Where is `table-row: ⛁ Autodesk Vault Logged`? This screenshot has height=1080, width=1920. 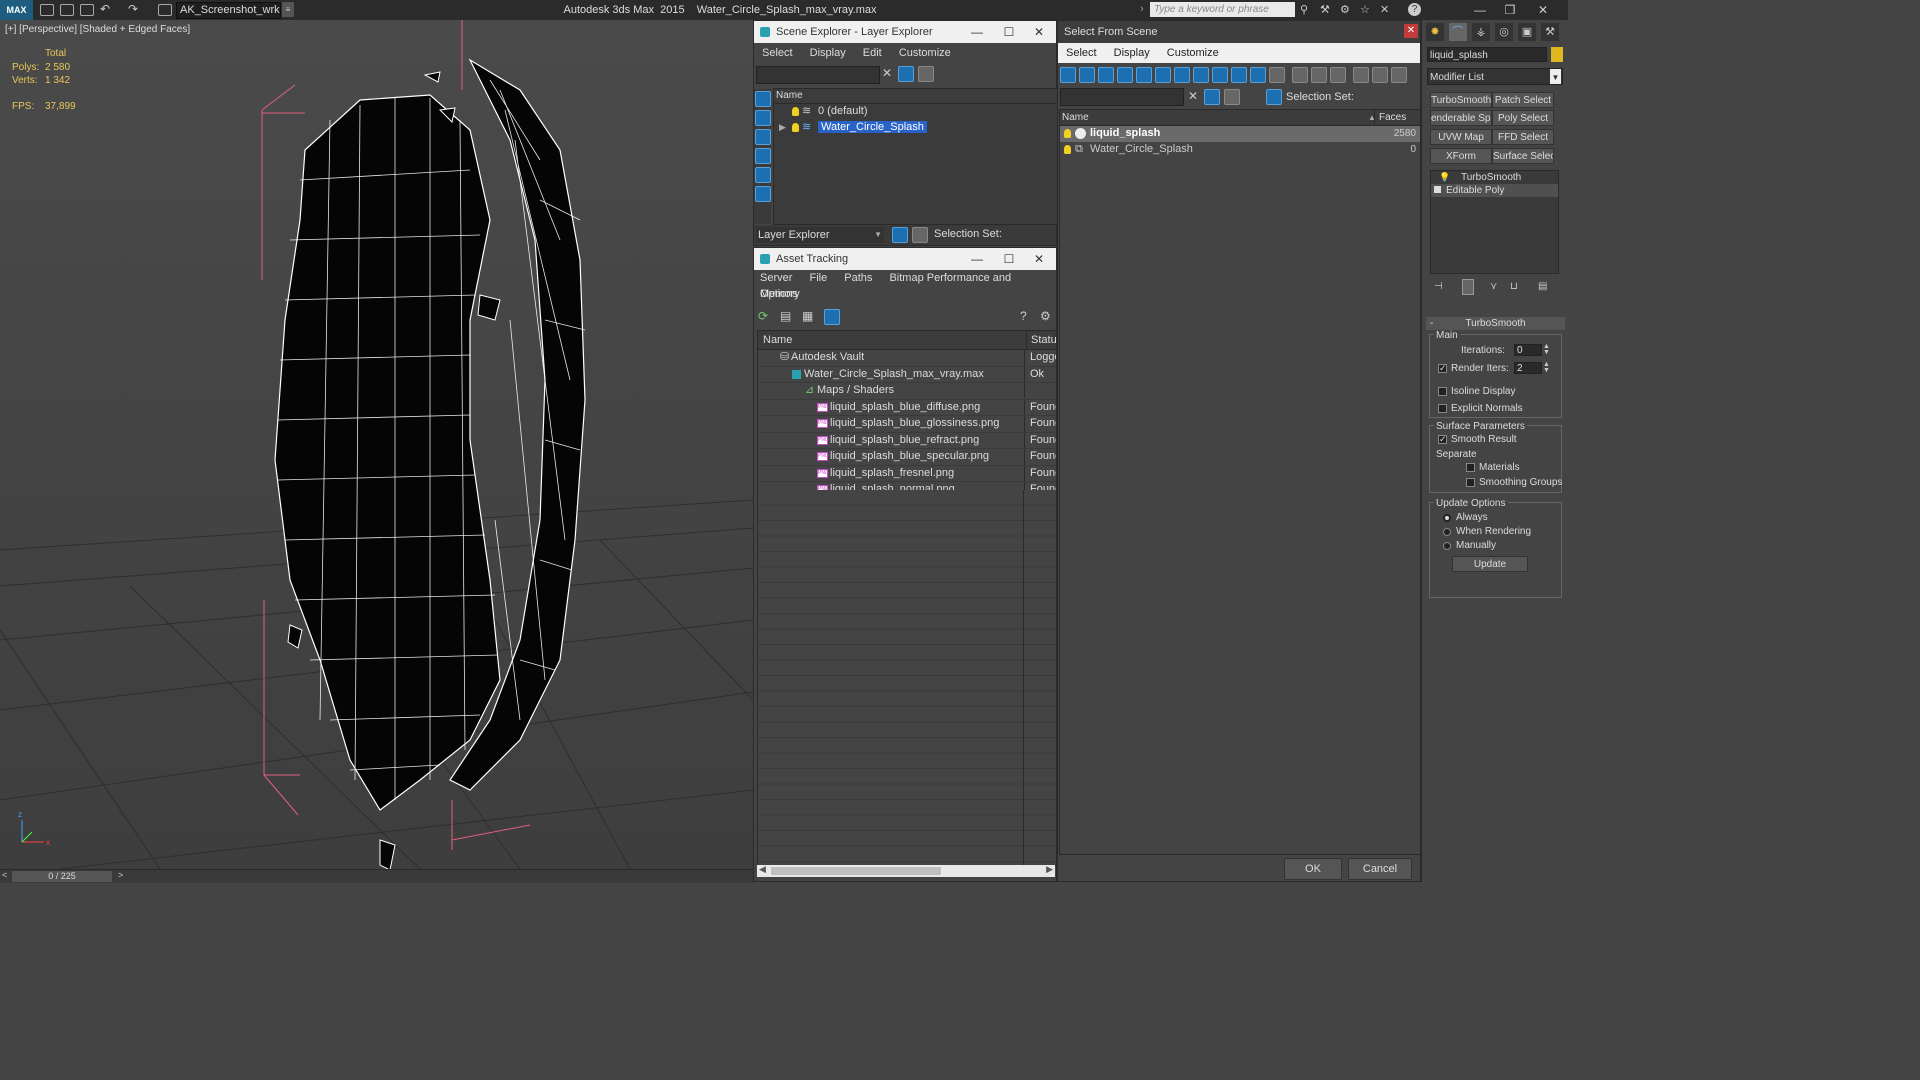 table-row: ⛁ Autodesk Vault Logged is located at coordinates (907, 358).